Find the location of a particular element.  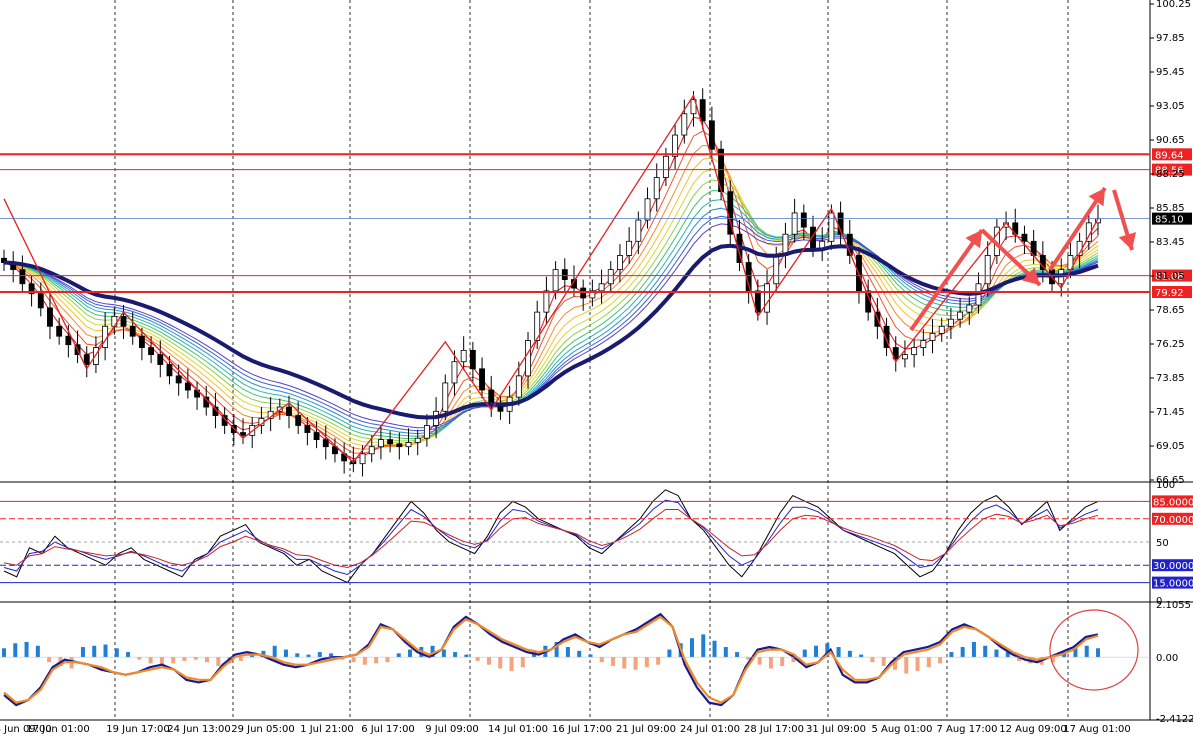

x-tick-label: 29 Jun 05:00 is located at coordinates (263, 729).